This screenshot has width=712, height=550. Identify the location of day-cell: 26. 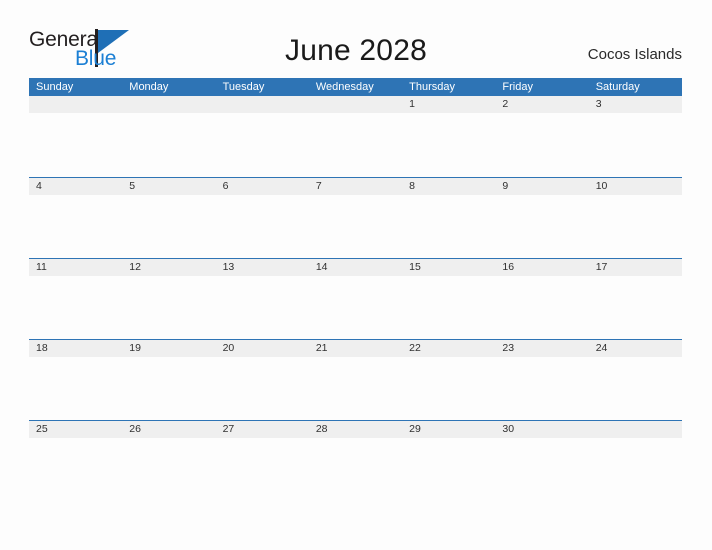
(168, 429).